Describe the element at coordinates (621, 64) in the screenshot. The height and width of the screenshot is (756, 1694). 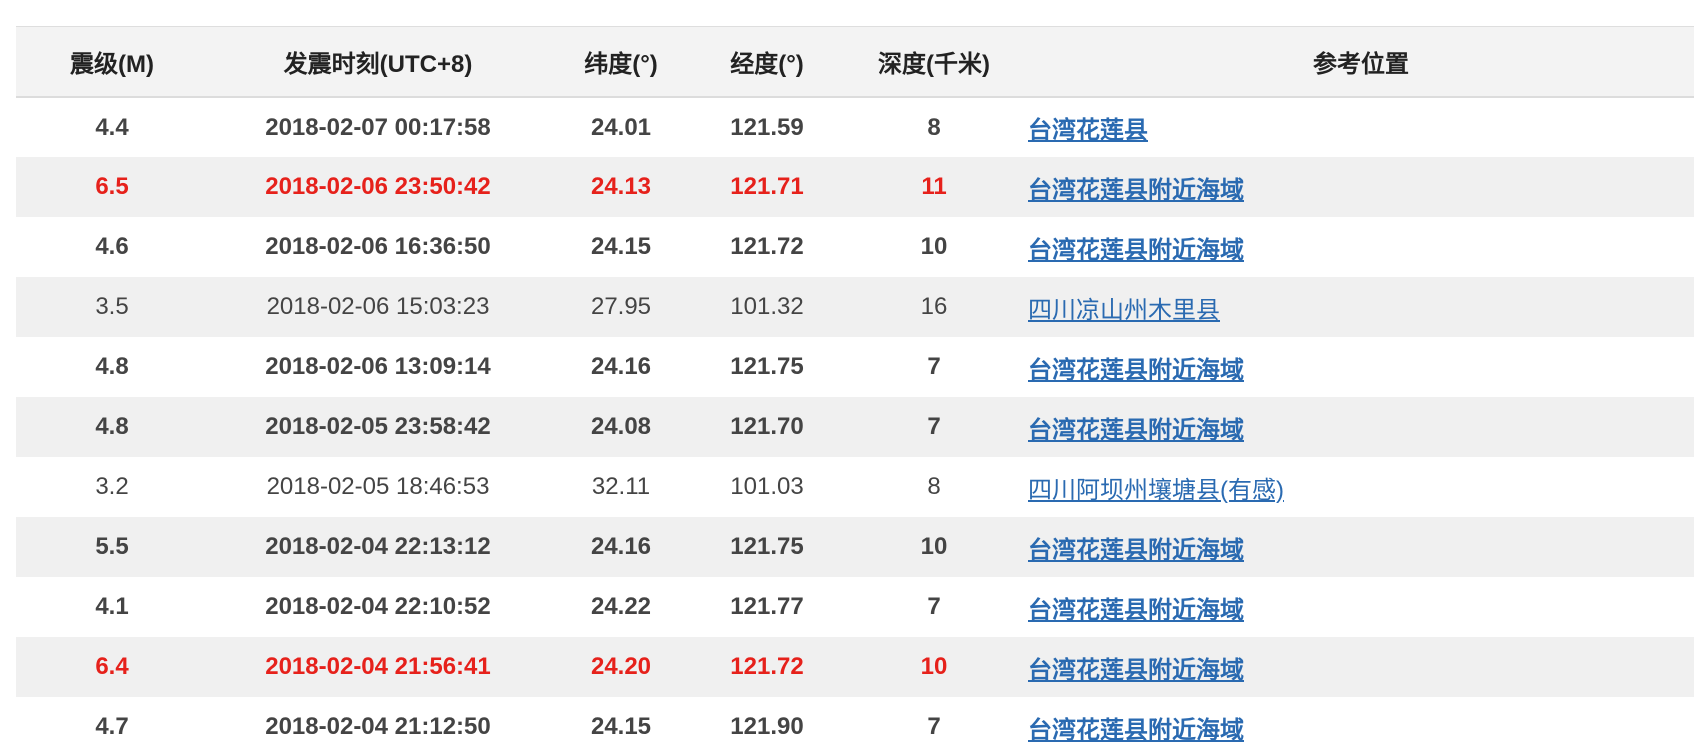
I see `header-latitude: 纬度(°)` at that location.